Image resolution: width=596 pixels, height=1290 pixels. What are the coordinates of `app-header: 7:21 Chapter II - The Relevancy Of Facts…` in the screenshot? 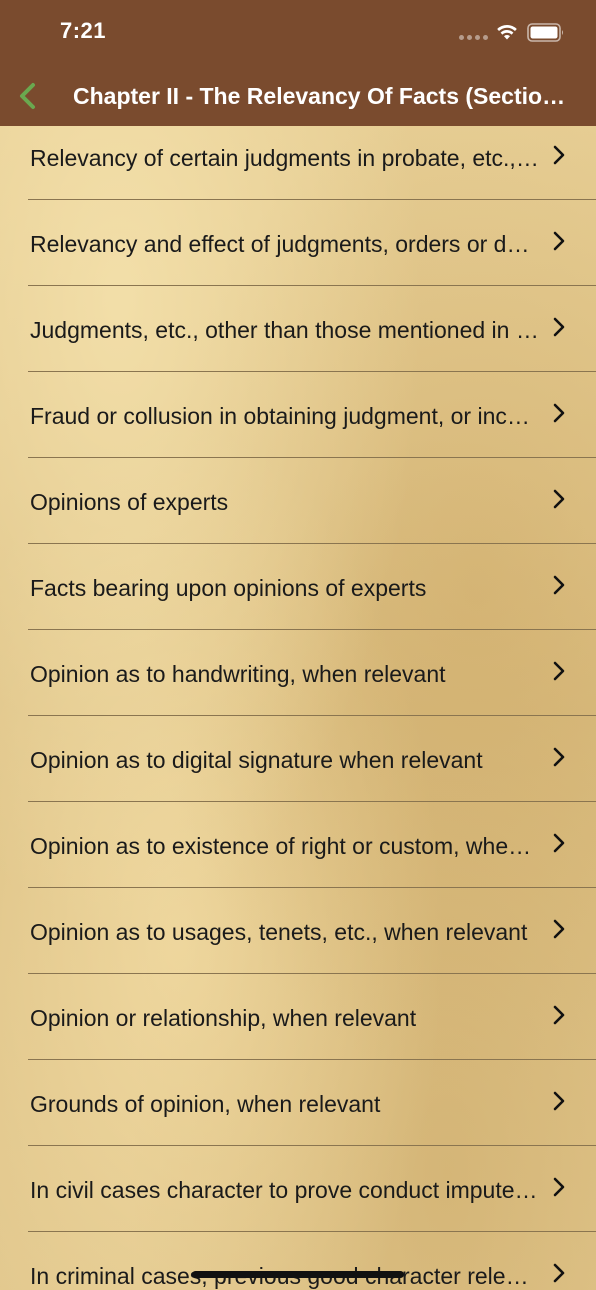 It's located at (298, 63).